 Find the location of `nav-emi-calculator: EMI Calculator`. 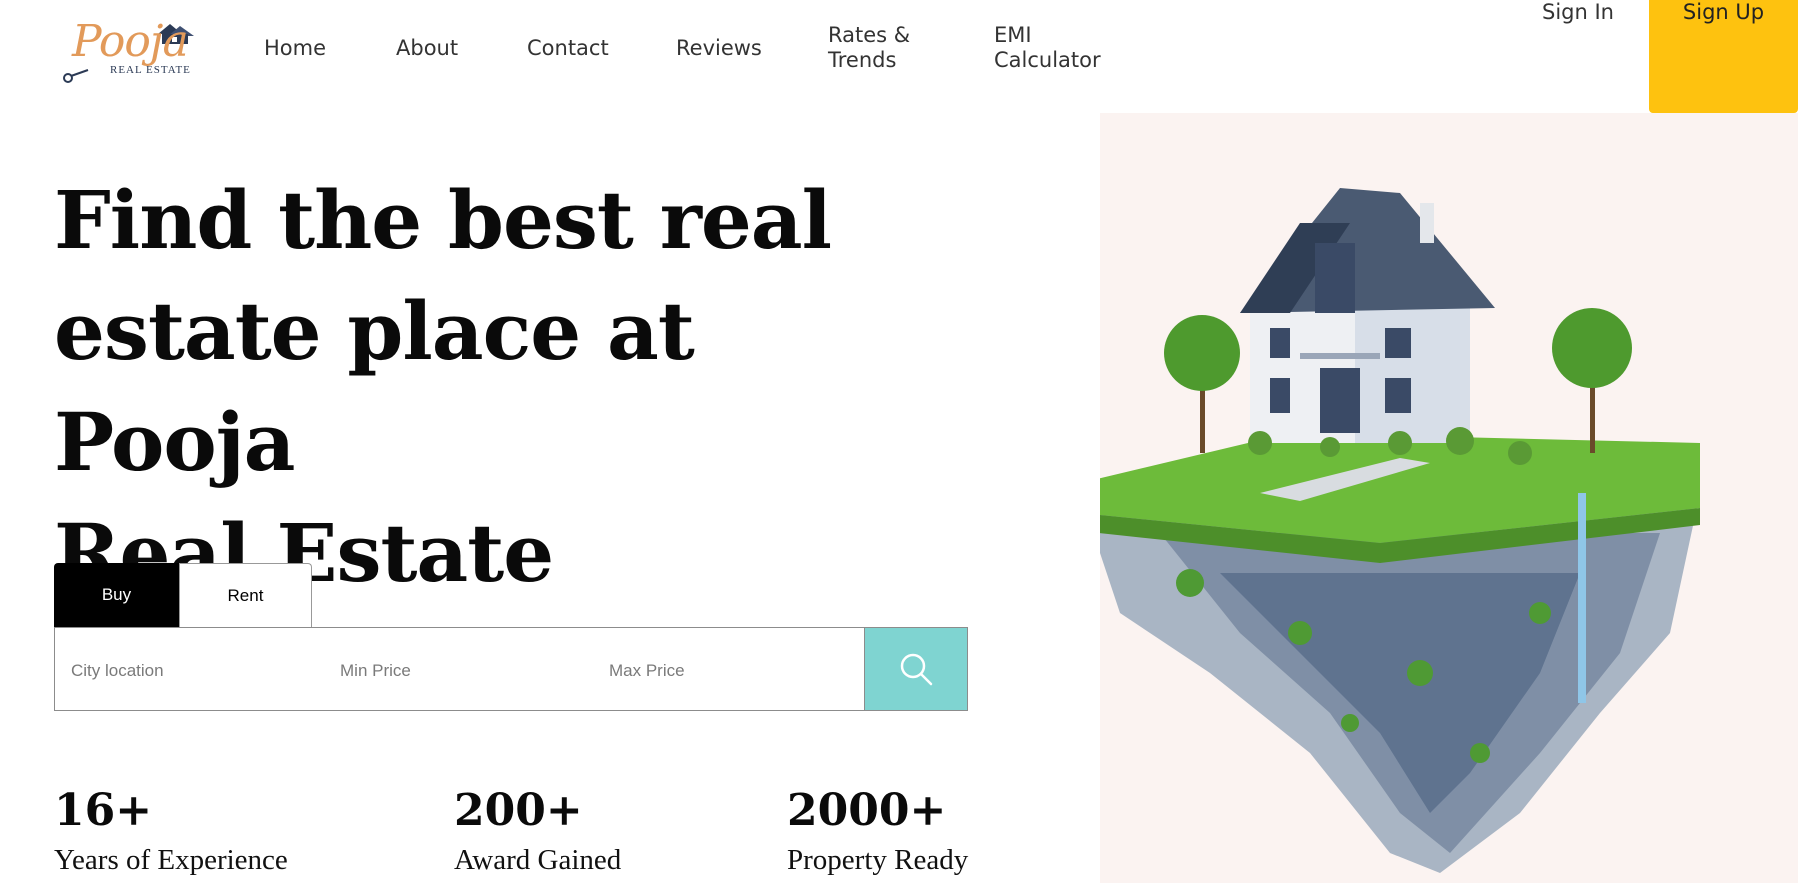

nav-emi-calculator: EMI Calculator is located at coordinates (1047, 48).